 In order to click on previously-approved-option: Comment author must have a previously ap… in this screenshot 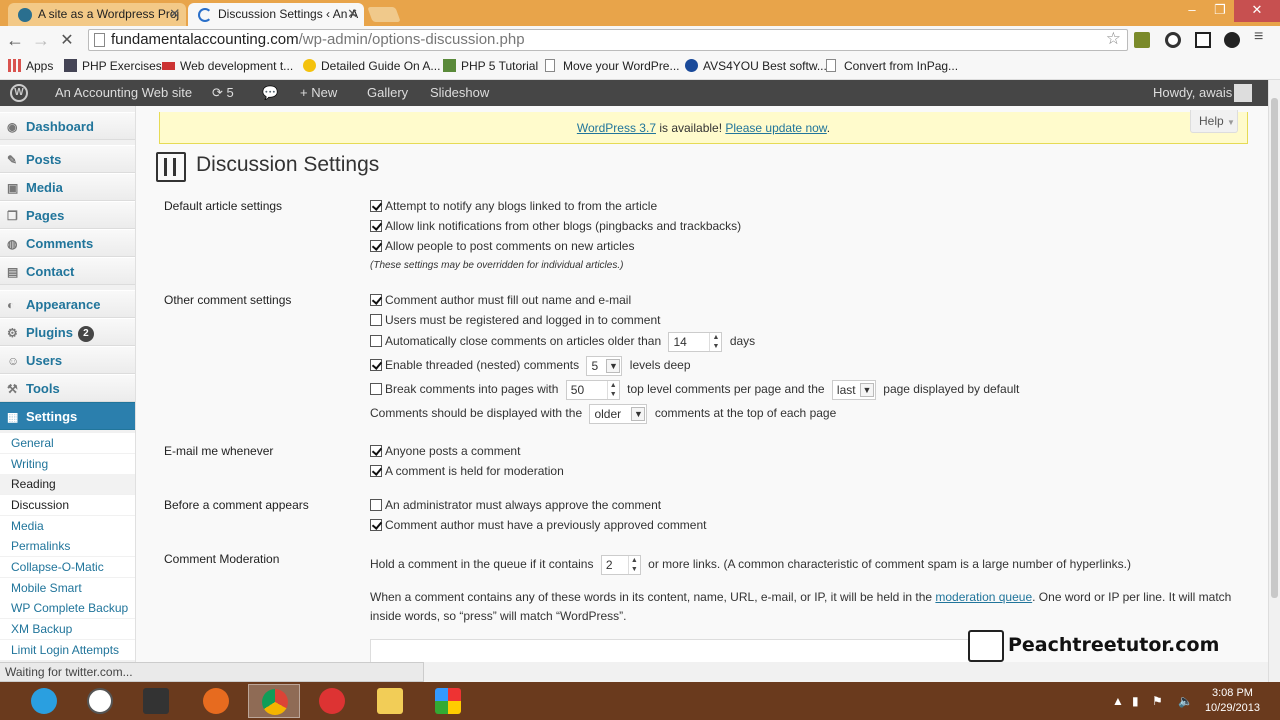, I will do `click(538, 525)`.